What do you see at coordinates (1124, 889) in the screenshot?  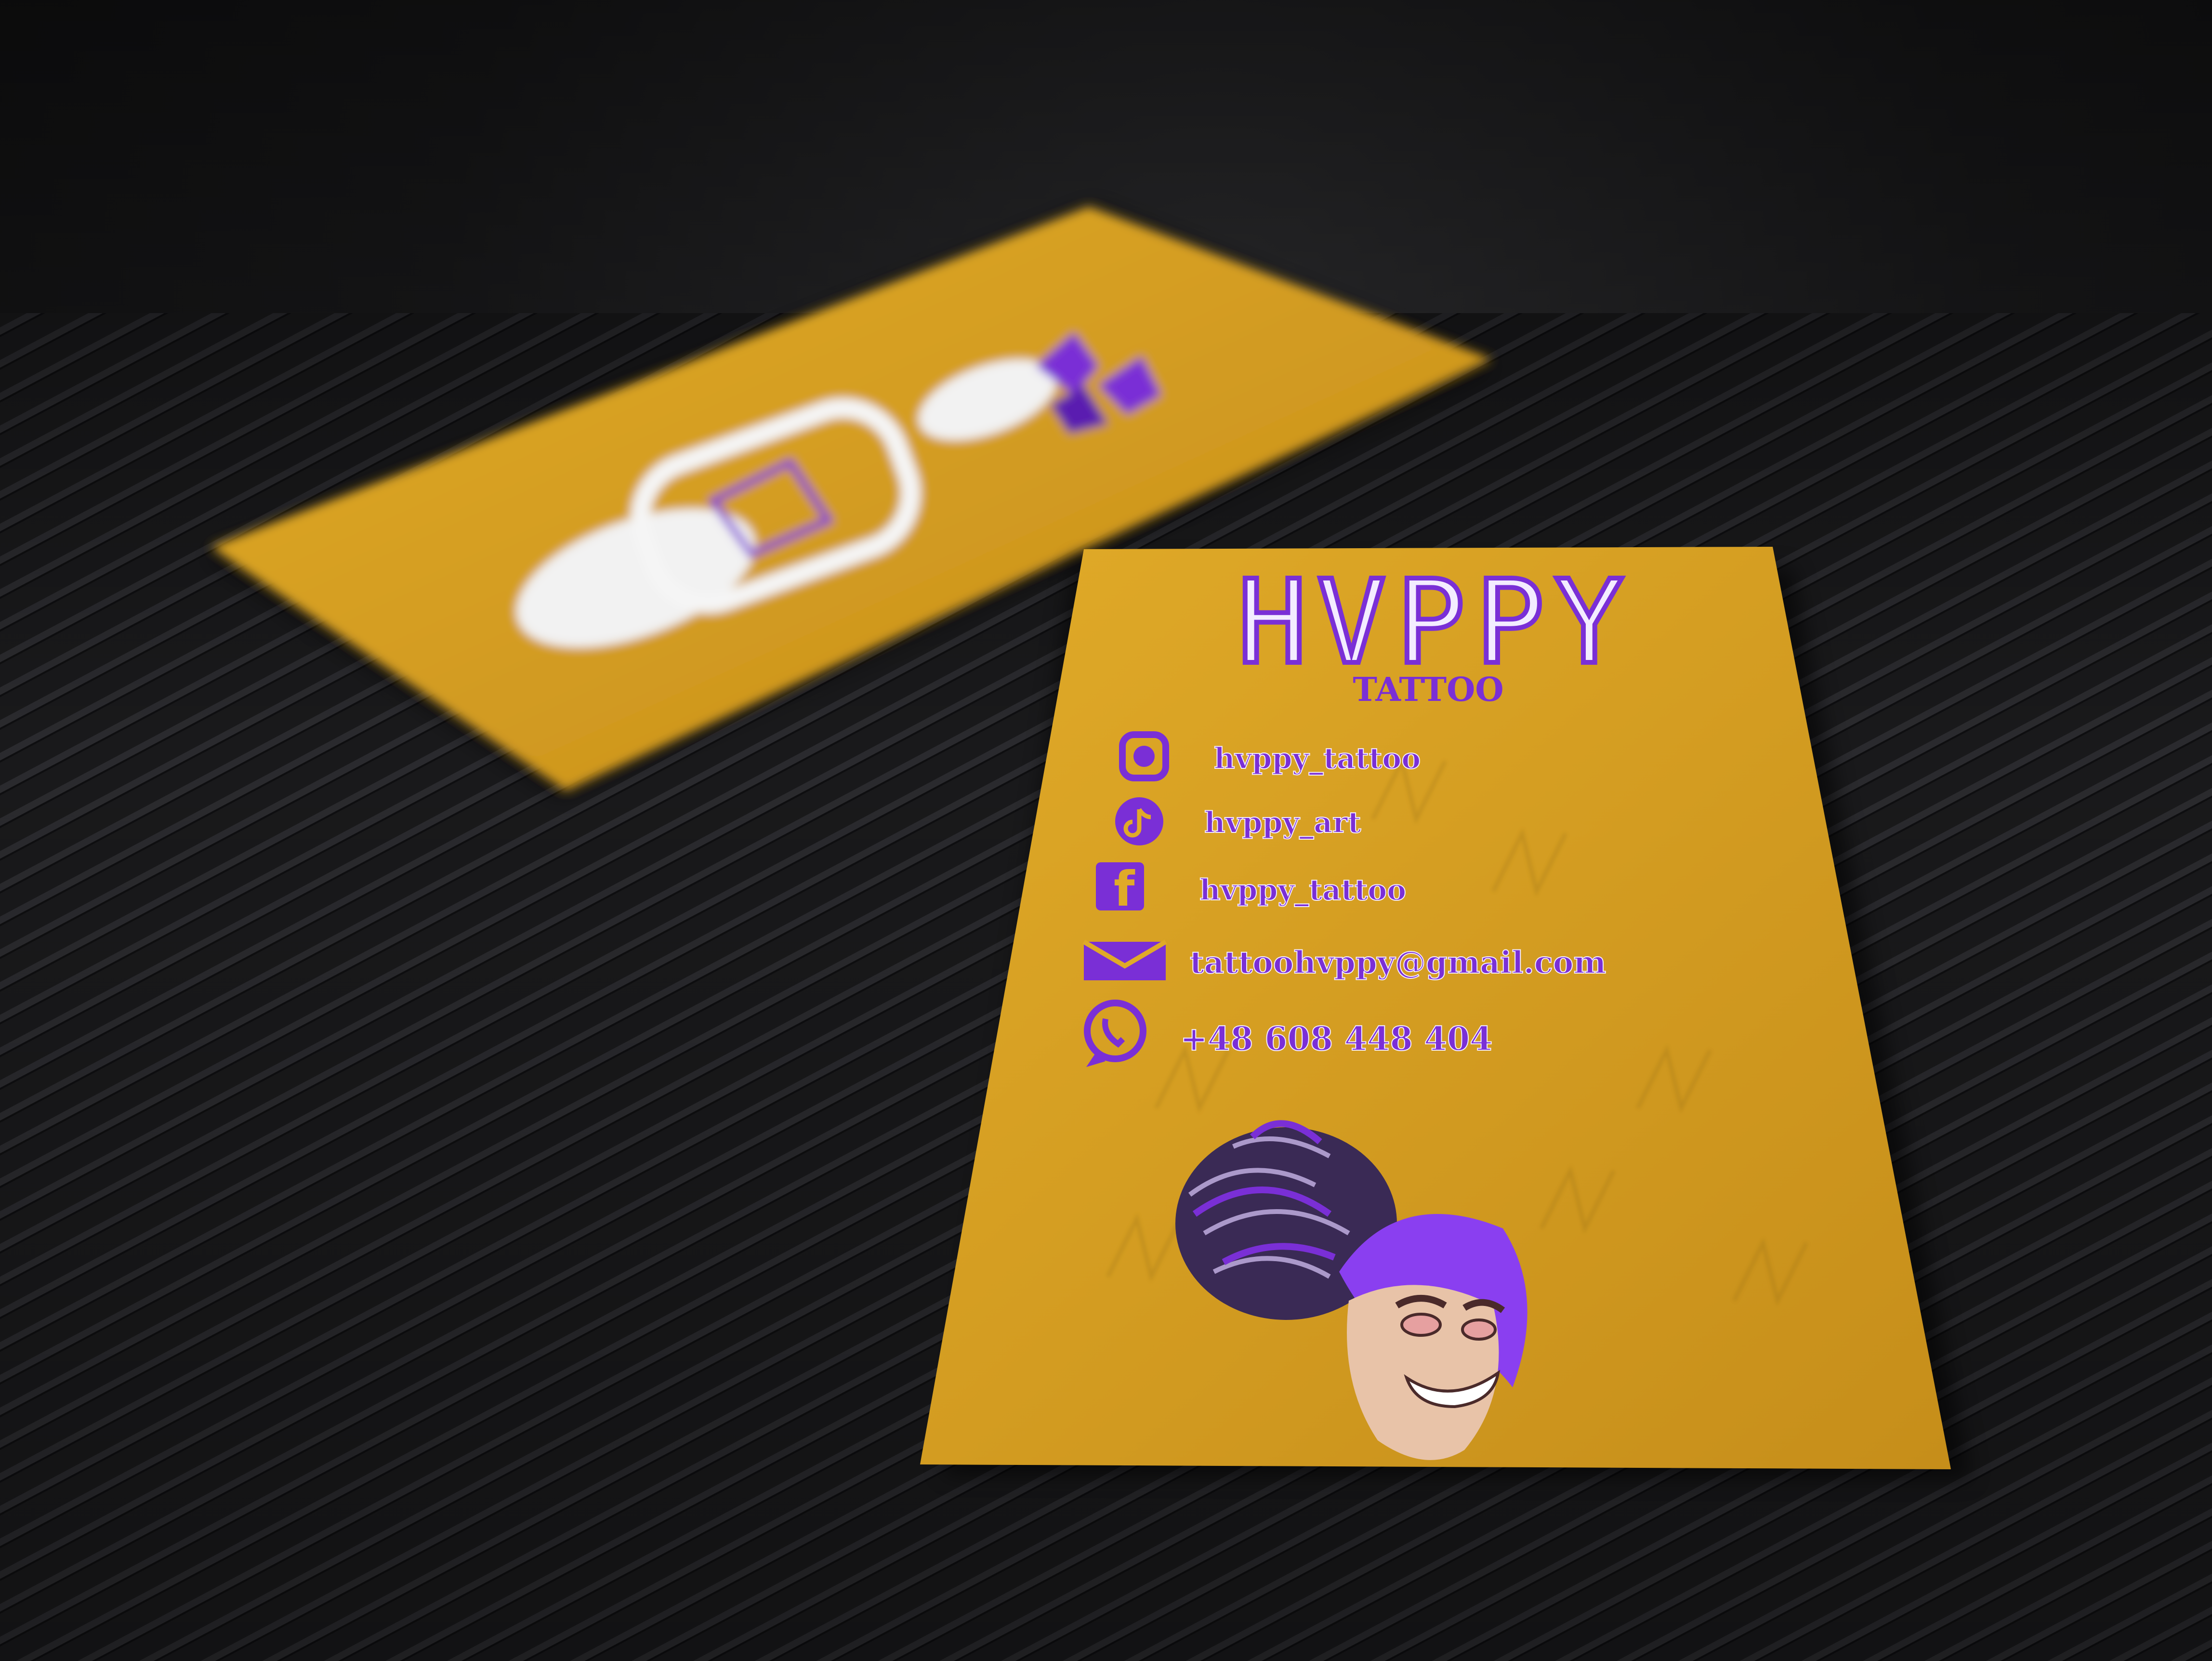 I see `svg-text: f` at bounding box center [1124, 889].